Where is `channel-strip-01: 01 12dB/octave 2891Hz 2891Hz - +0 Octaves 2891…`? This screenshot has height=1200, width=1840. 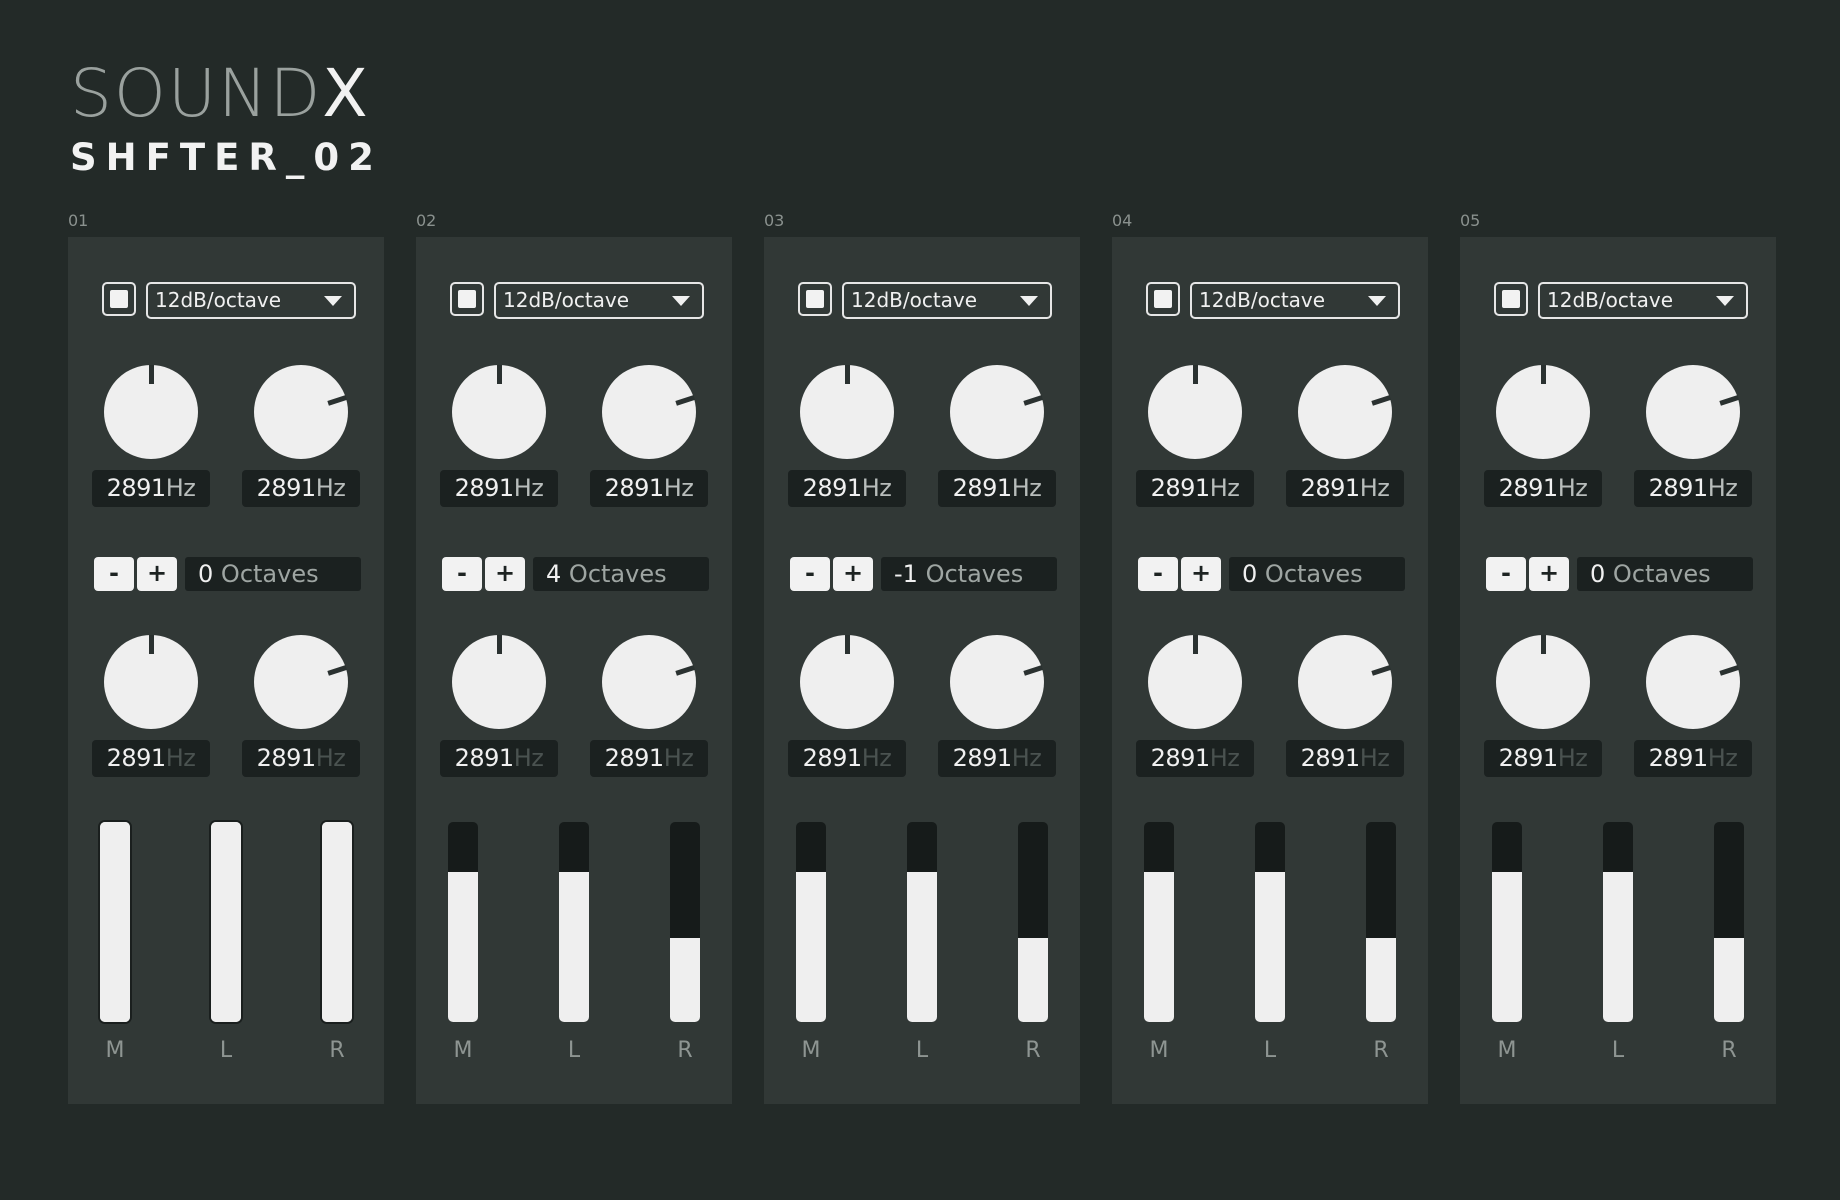 channel-strip-01: 01 12dB/octave 2891Hz 2891Hz - +0 Octaves 2891… is located at coordinates (226, 658).